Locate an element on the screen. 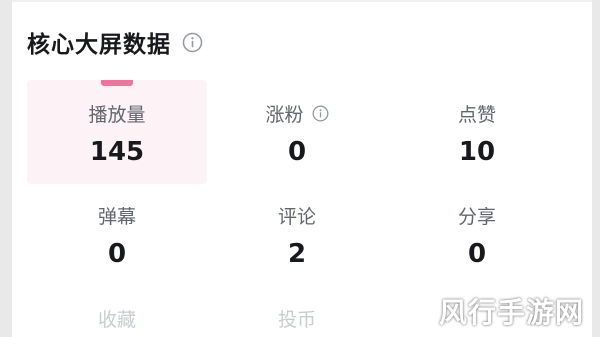 The width and height of the screenshot is (600, 337). metric-new-fans: 涨粉 0 is located at coordinates (297, 125).